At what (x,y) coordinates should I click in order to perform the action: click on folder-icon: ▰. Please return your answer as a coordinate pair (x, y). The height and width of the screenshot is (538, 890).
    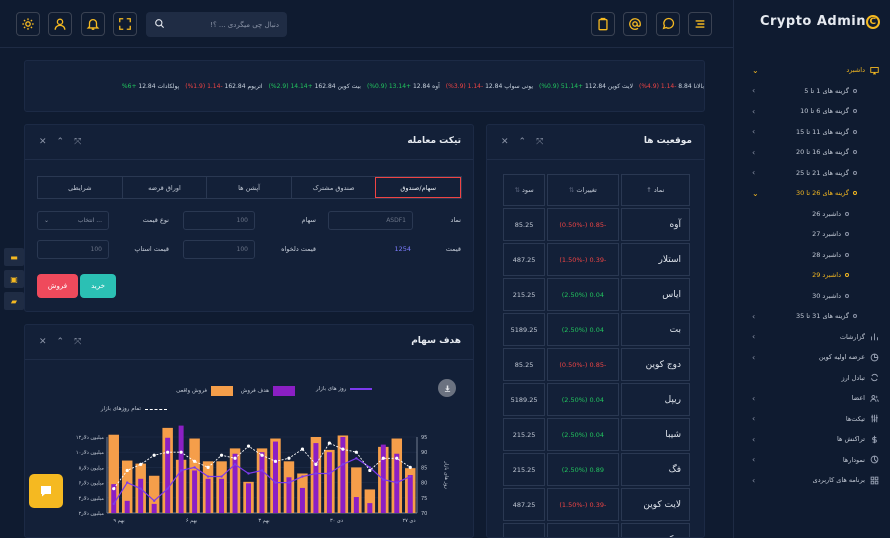
    Looking at the image, I should click on (14, 301).